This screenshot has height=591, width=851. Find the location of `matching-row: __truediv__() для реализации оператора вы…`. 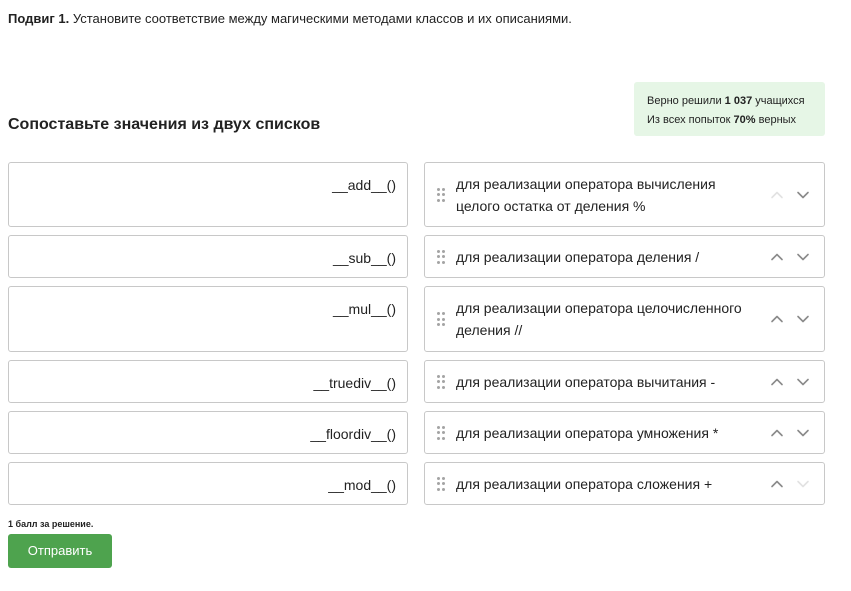

matching-row: __truediv__() для реализации оператора вы… is located at coordinates (416, 381).